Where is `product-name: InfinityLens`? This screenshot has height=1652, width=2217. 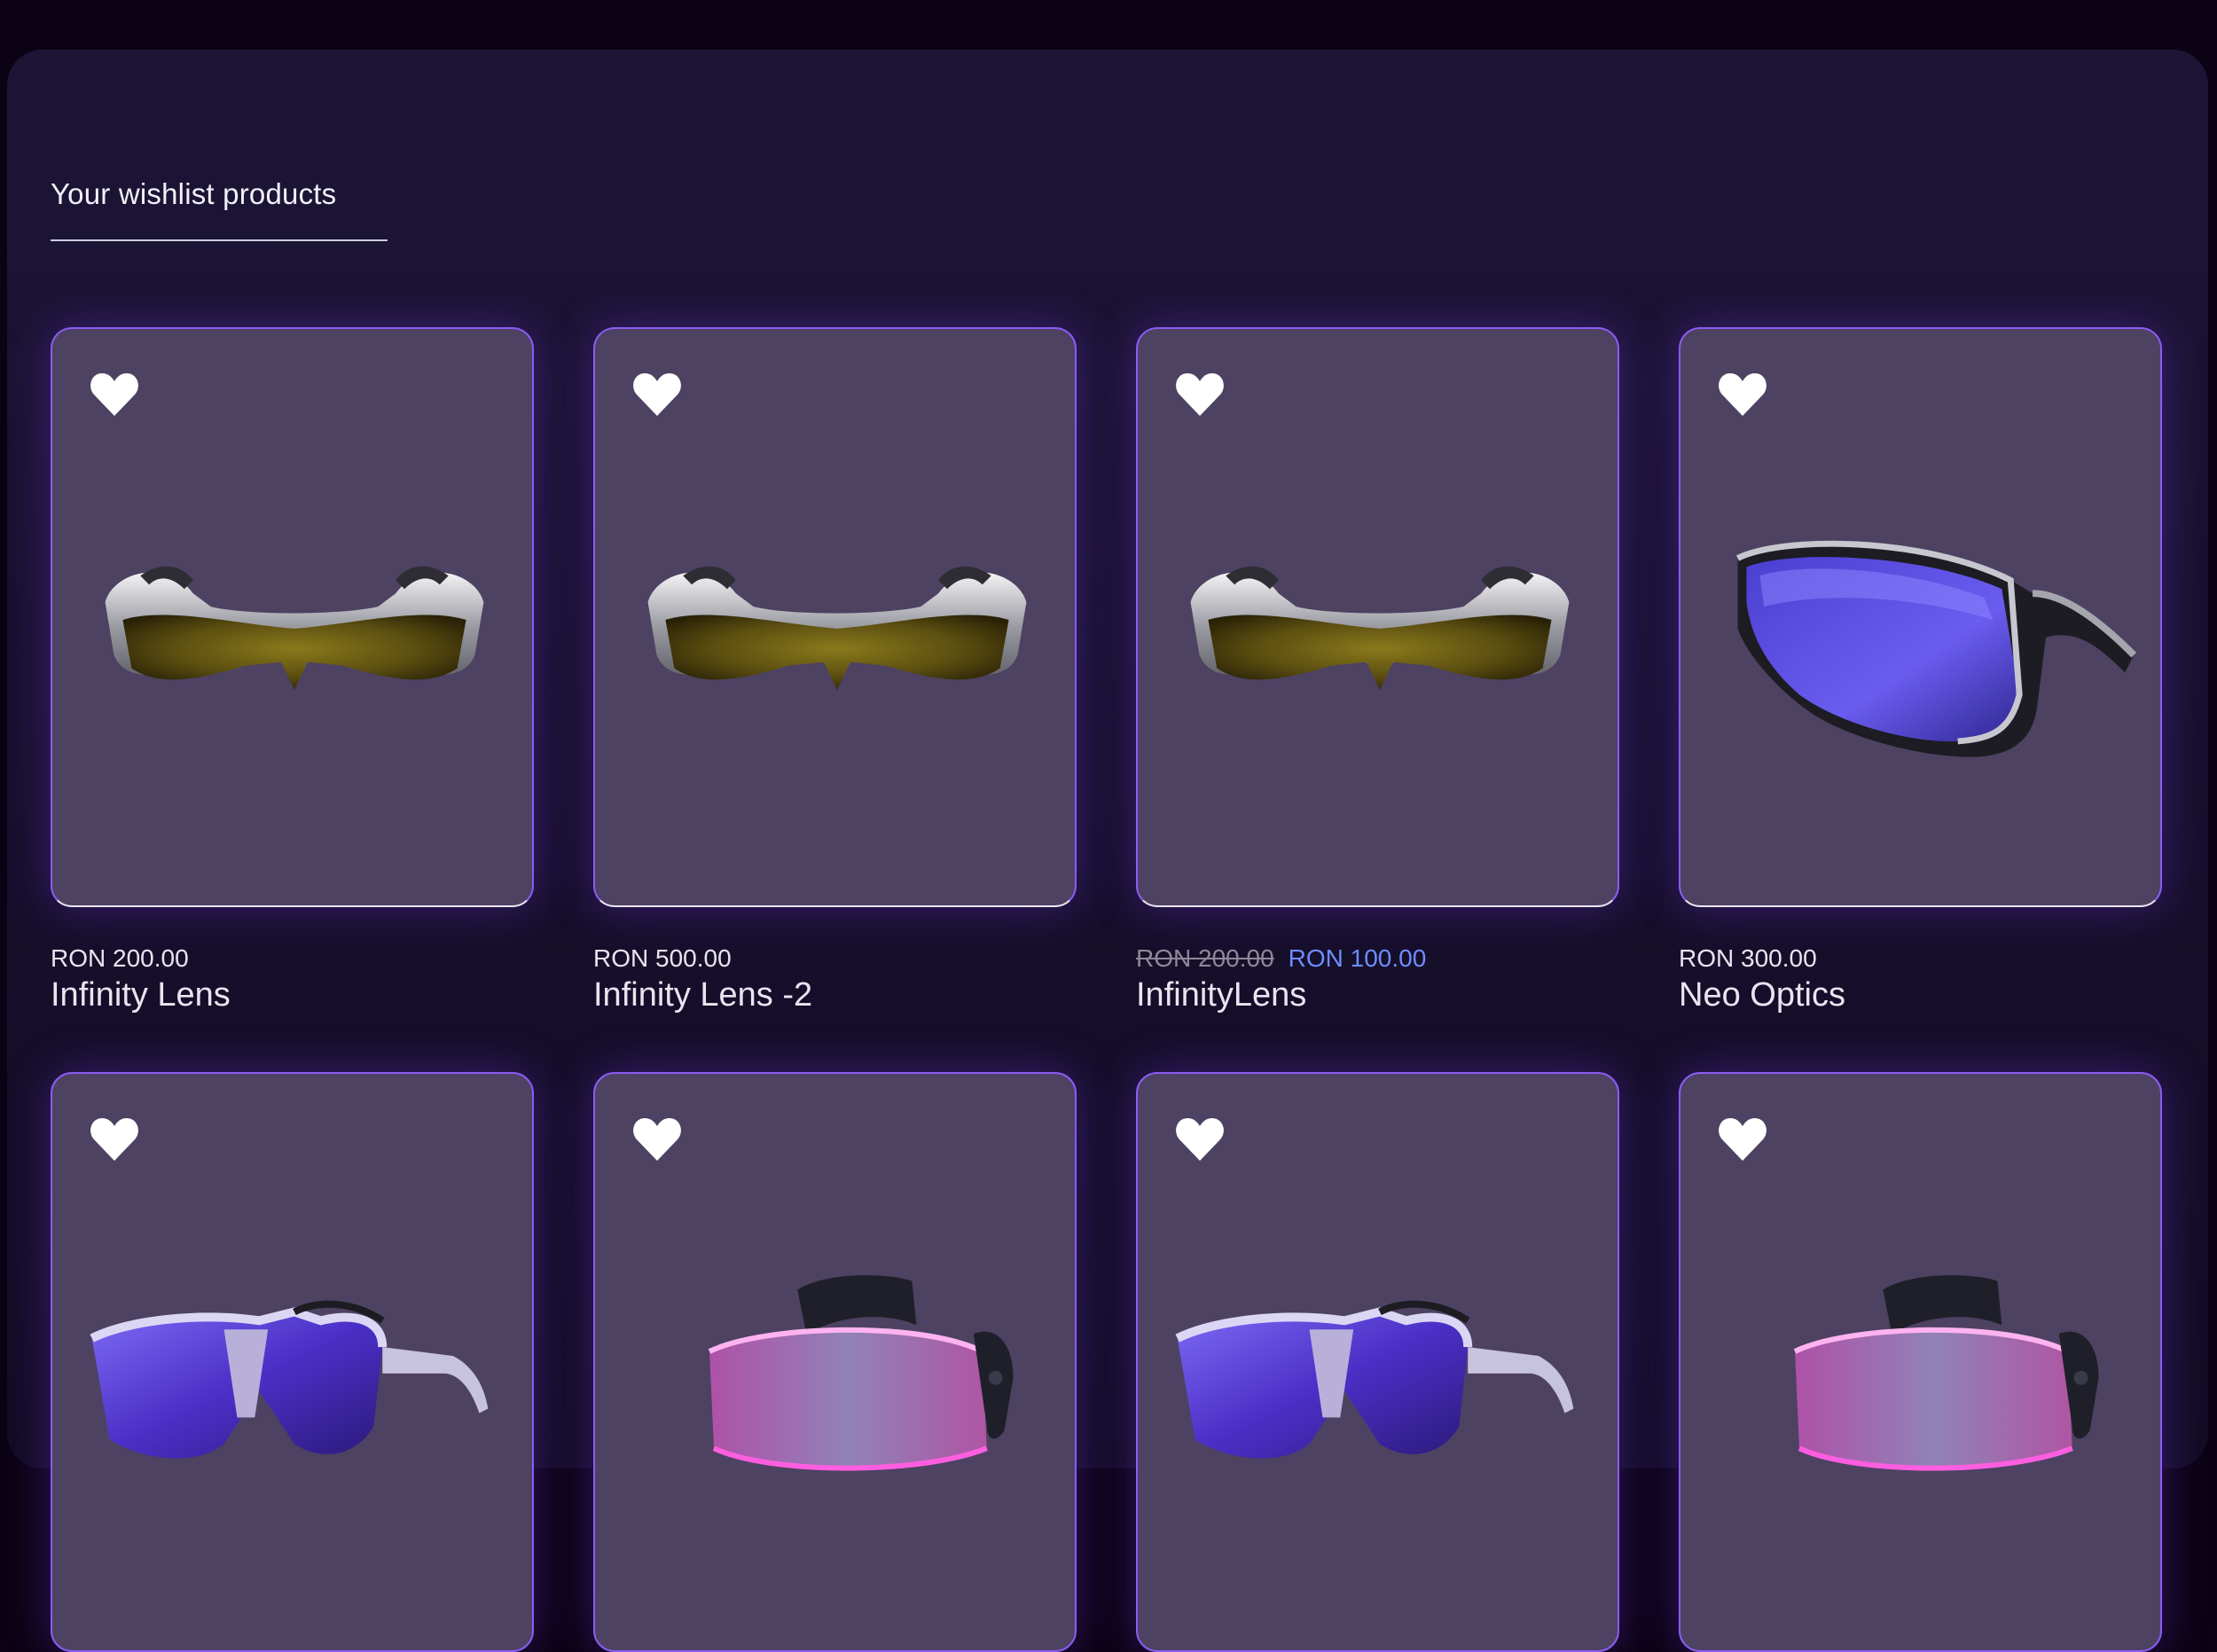 product-name: InfinityLens is located at coordinates (1221, 995).